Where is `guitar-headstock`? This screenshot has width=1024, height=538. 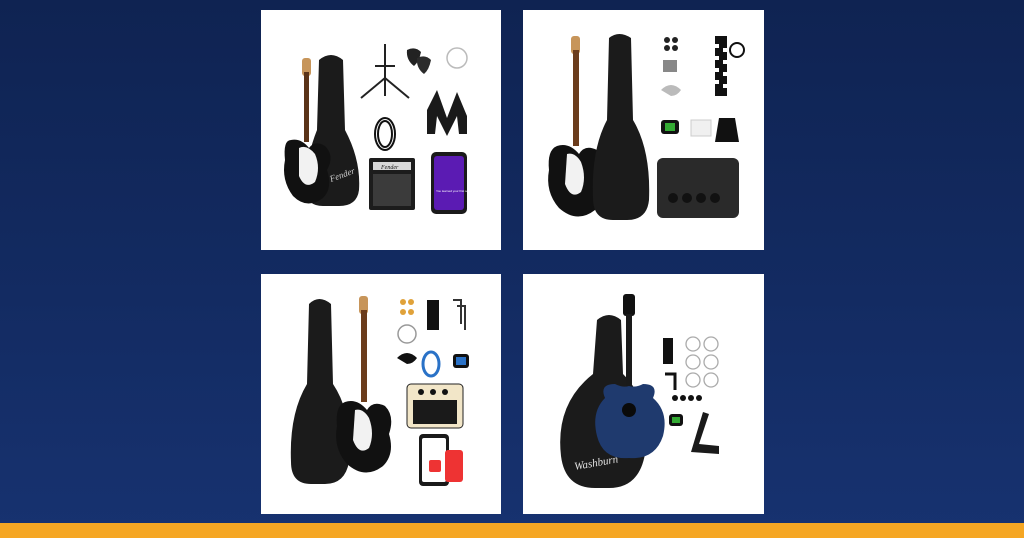
guitar-headstock is located at coordinates (629, 305).